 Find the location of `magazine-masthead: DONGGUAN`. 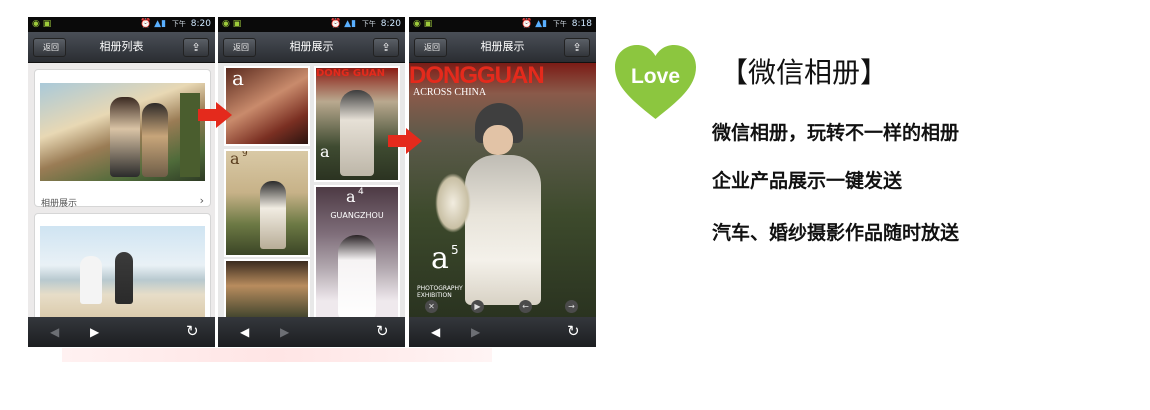

magazine-masthead: DONGGUAN is located at coordinates (477, 76).